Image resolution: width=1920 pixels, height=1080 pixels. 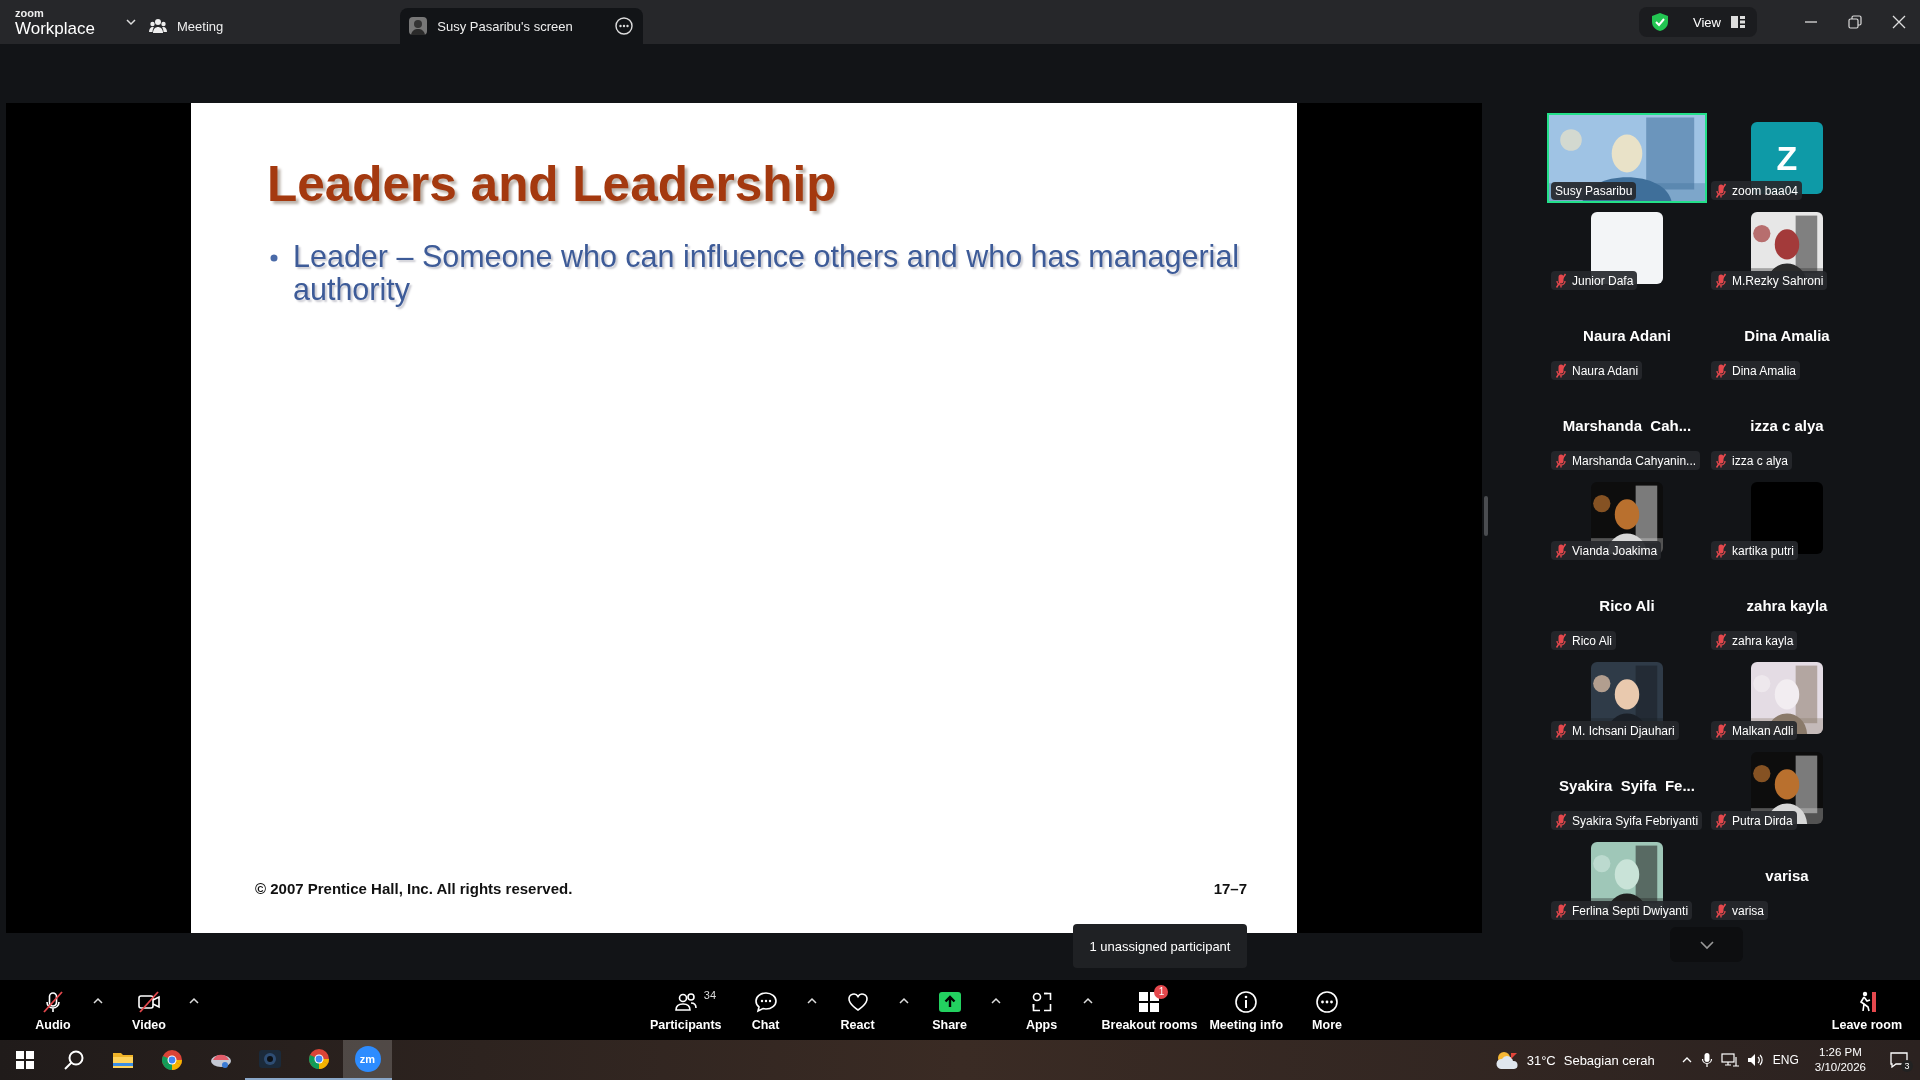 What do you see at coordinates (1738, 22) in the screenshot?
I see `layout-icon` at bounding box center [1738, 22].